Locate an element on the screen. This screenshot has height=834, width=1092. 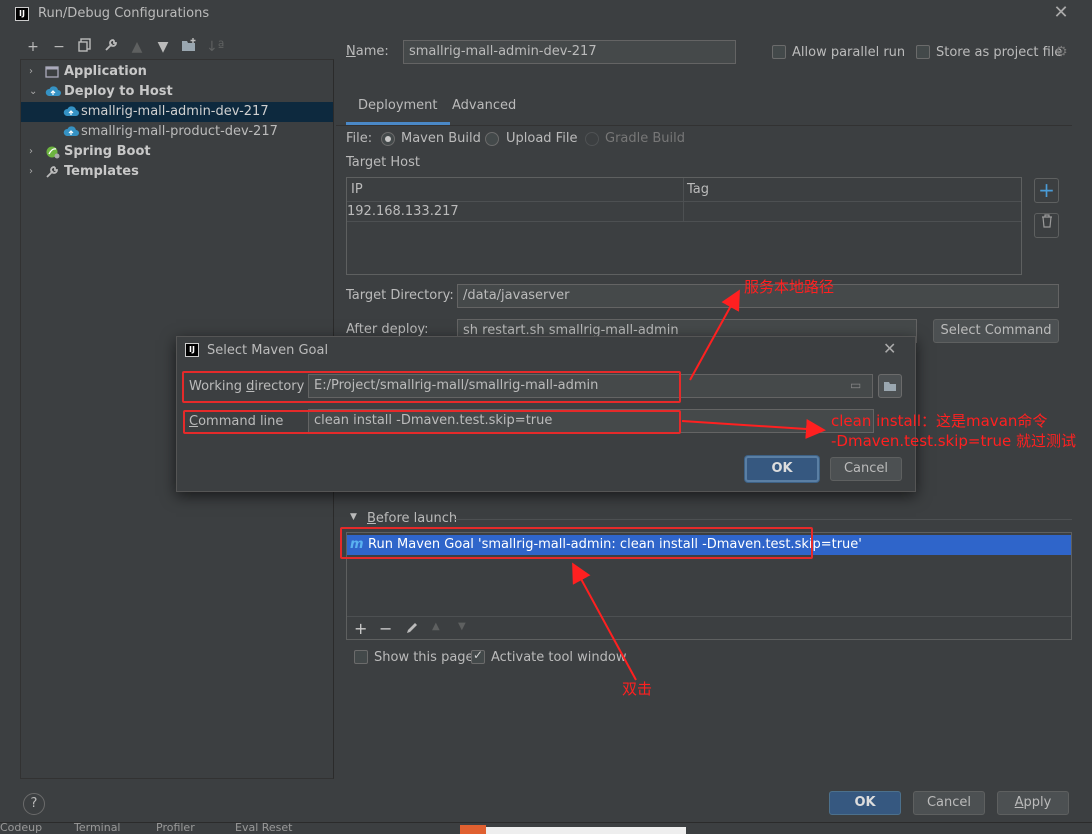
arrow-to-command-note is located at coordinates (753, 428).